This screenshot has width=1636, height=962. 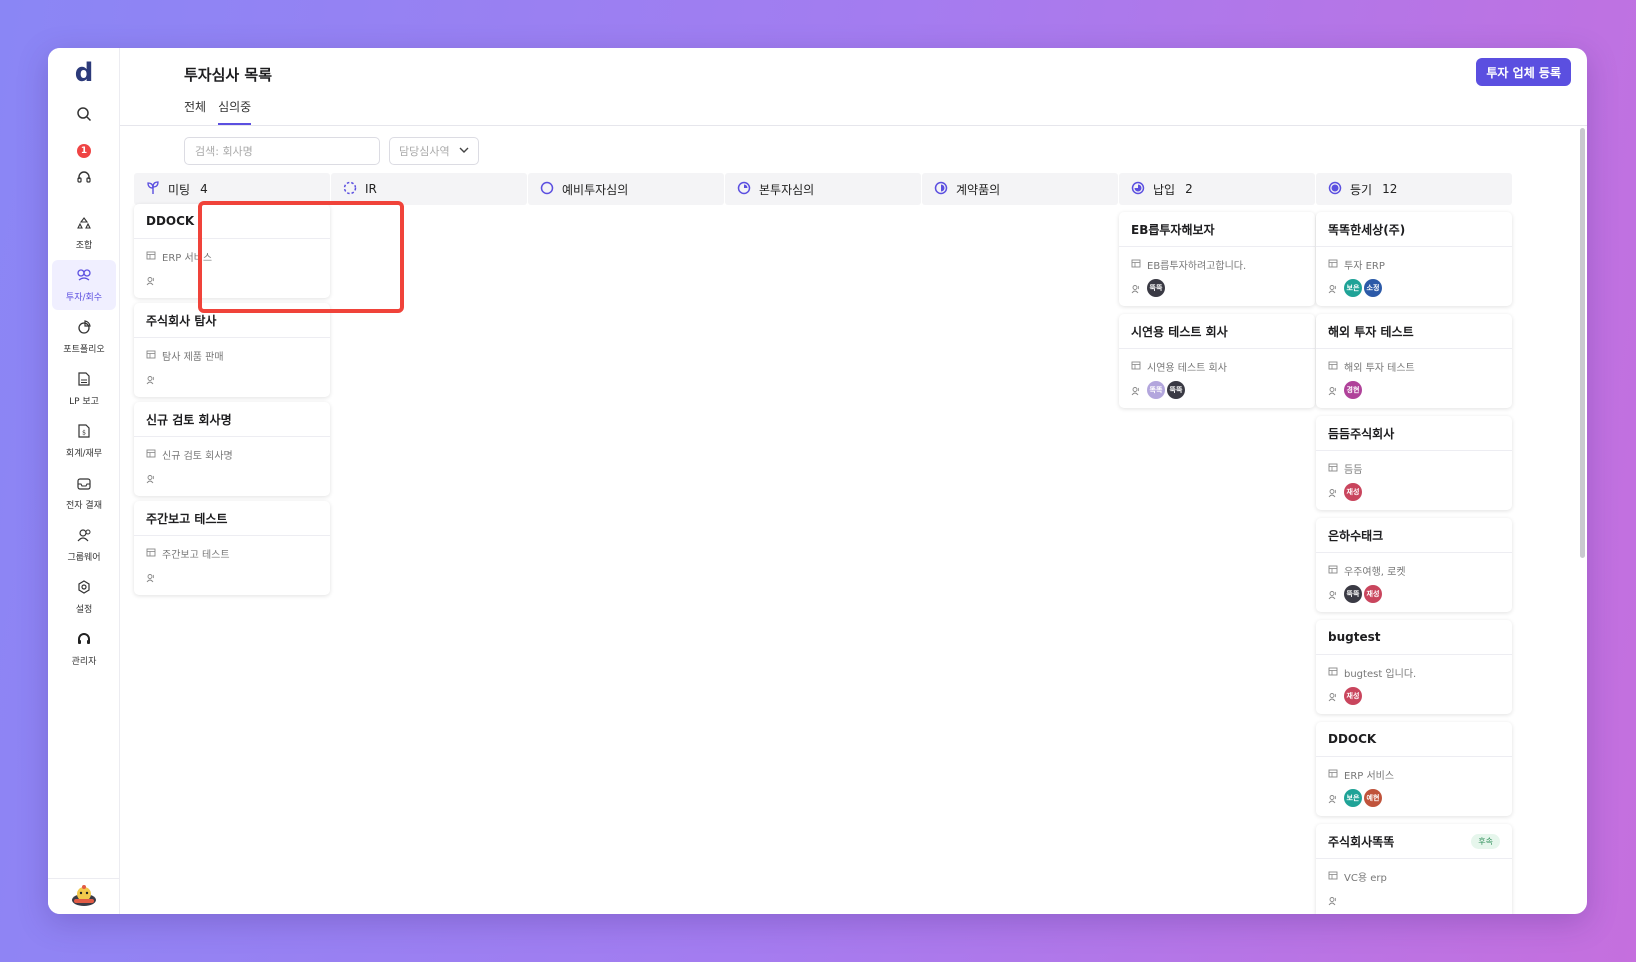 I want to click on company-name: 주간보고 테스트, so click(x=187, y=518).